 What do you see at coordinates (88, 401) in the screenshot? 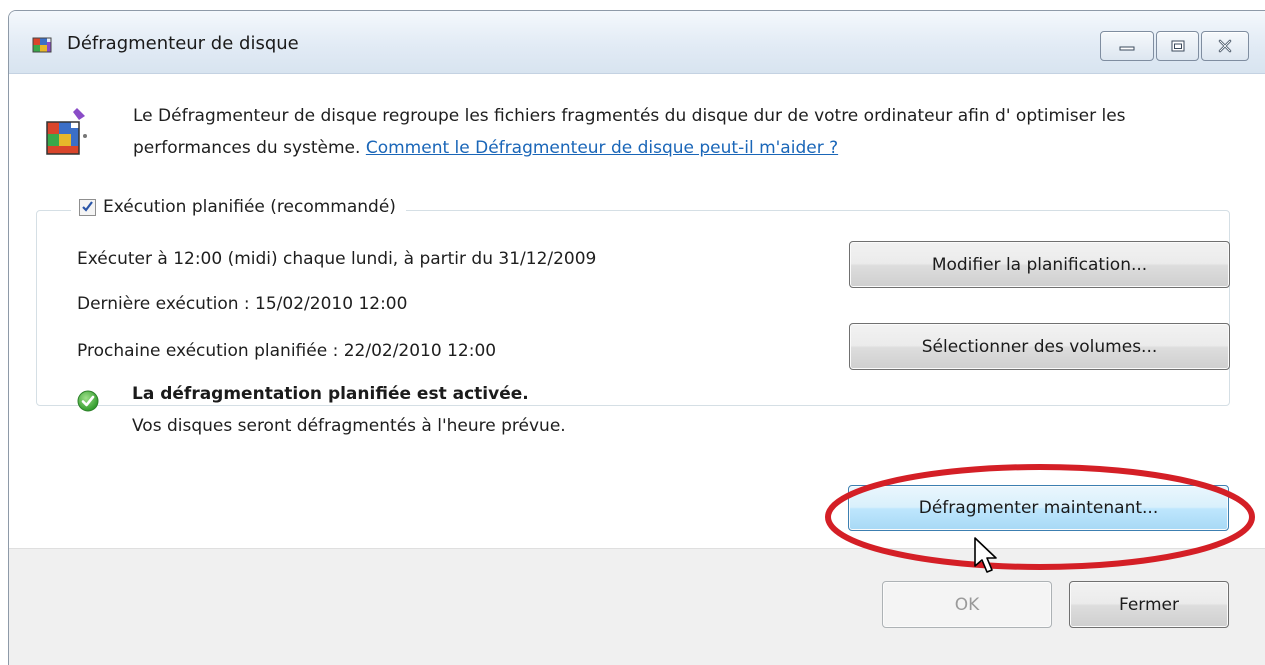
I see `green-check-icon` at bounding box center [88, 401].